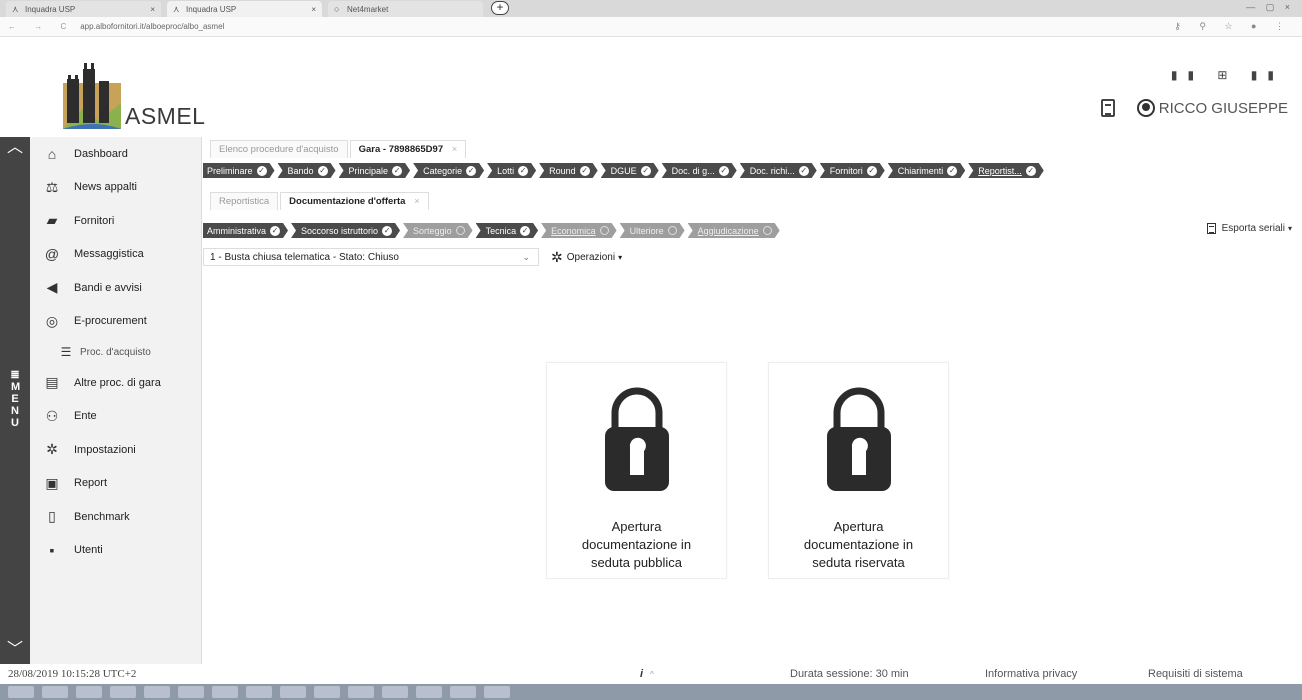 The width and height of the screenshot is (1302, 700). What do you see at coordinates (1249, 228) in the screenshot?
I see `export-serials-button: Esporta seriali ▾` at bounding box center [1249, 228].